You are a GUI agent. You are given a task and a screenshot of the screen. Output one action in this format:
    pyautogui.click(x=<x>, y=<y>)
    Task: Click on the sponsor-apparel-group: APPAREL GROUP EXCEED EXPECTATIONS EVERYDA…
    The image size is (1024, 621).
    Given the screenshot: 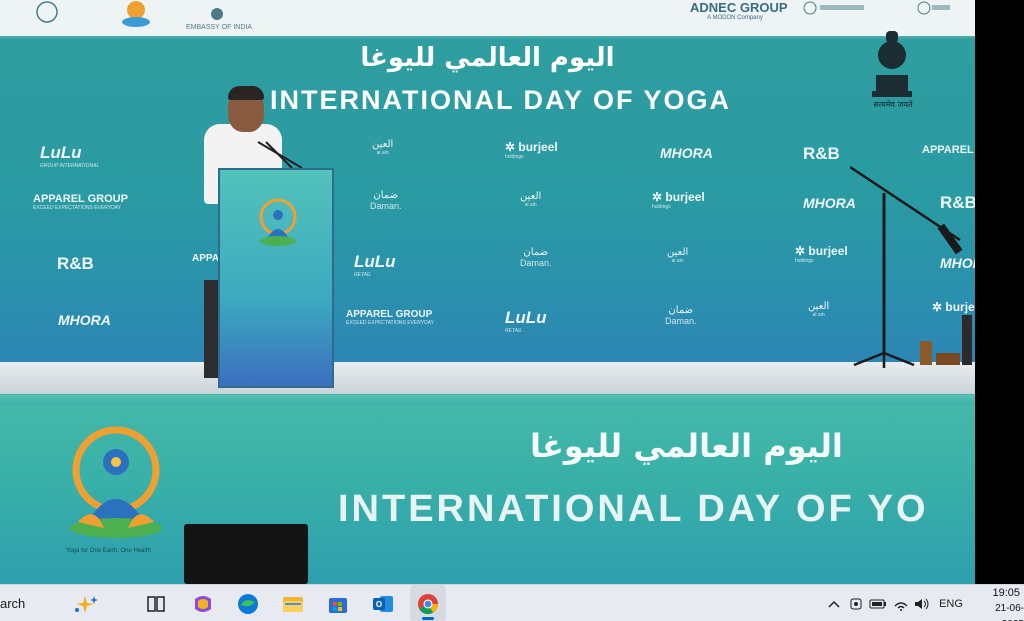 What is the action you would take?
    pyautogui.click(x=80, y=202)
    